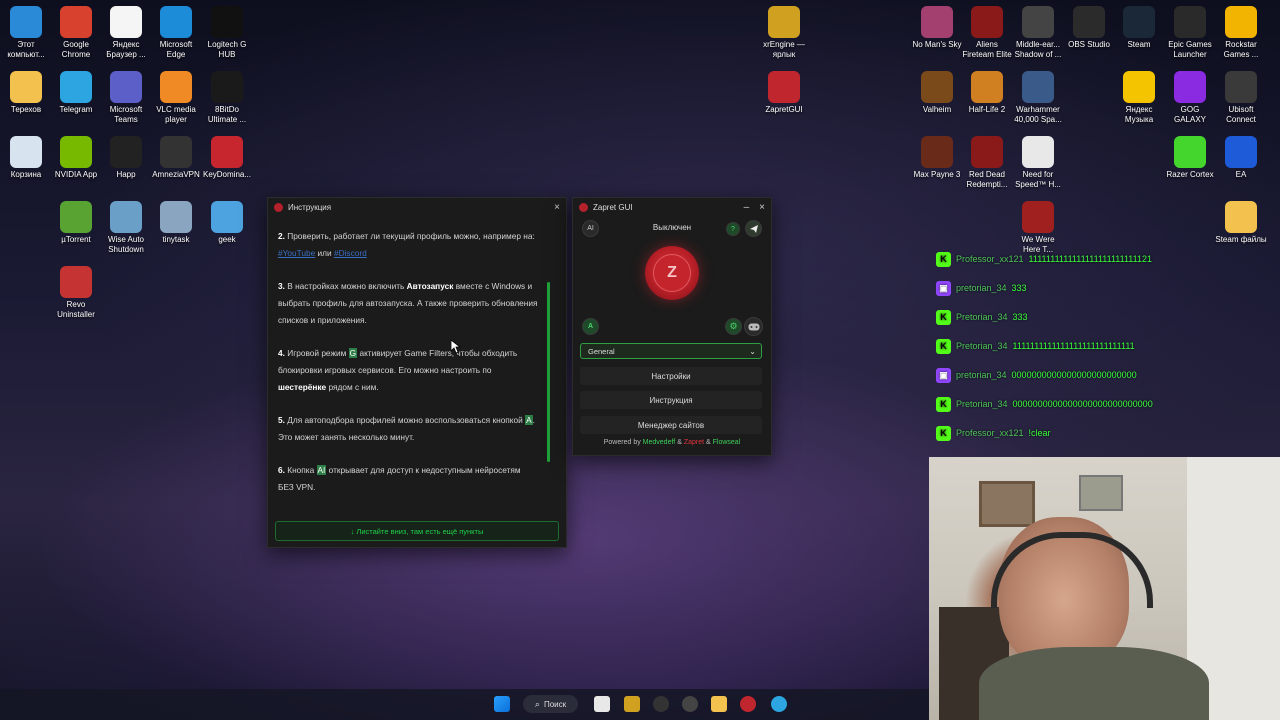  I want to click on game-settings-button: ⚙, so click(733, 326).